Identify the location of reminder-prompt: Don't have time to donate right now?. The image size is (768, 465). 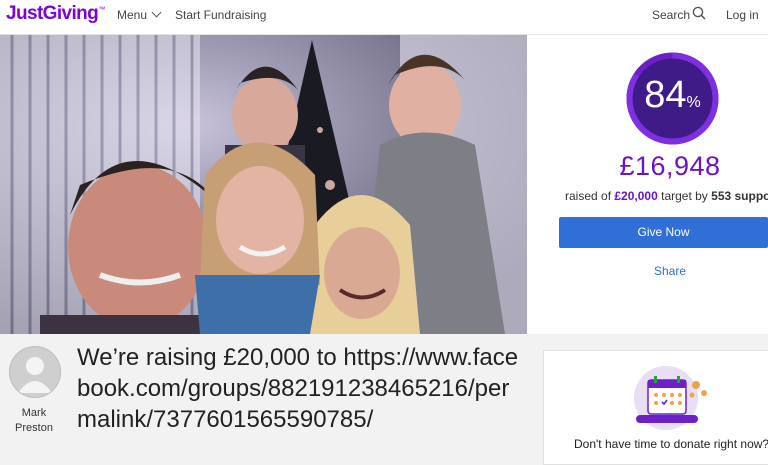
(671, 444).